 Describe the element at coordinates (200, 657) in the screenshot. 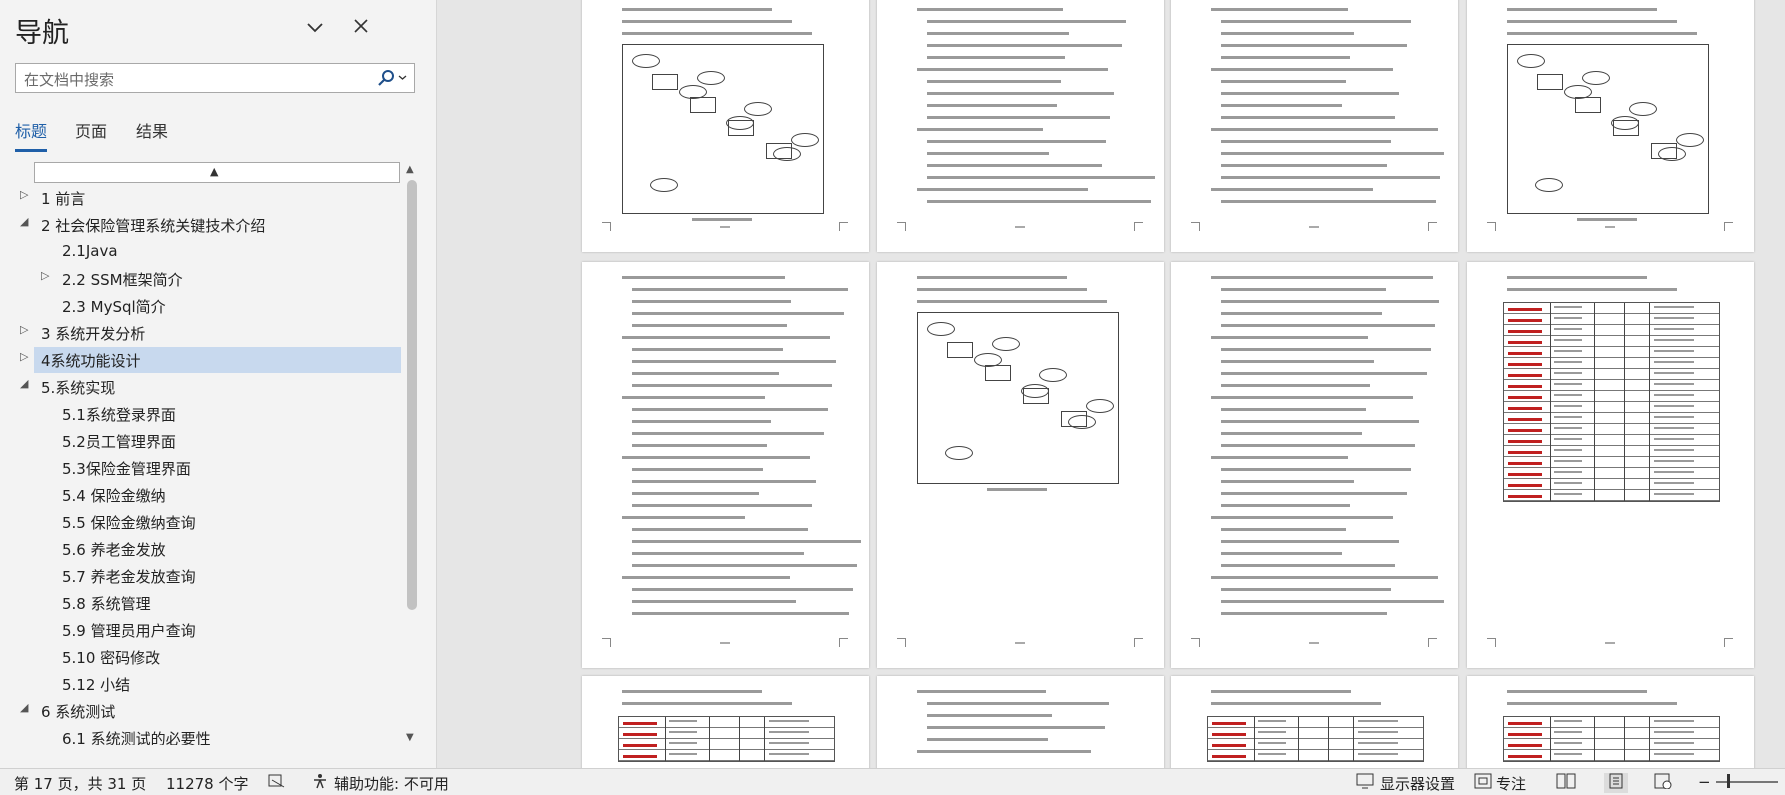

I see `heading-item: 5.10 密码修改` at that location.